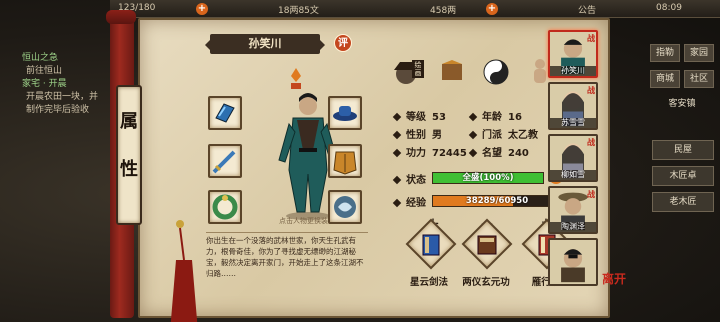 The height and width of the screenshot is (322, 720). I want to click on equip-slot-headgear, so click(345, 113).